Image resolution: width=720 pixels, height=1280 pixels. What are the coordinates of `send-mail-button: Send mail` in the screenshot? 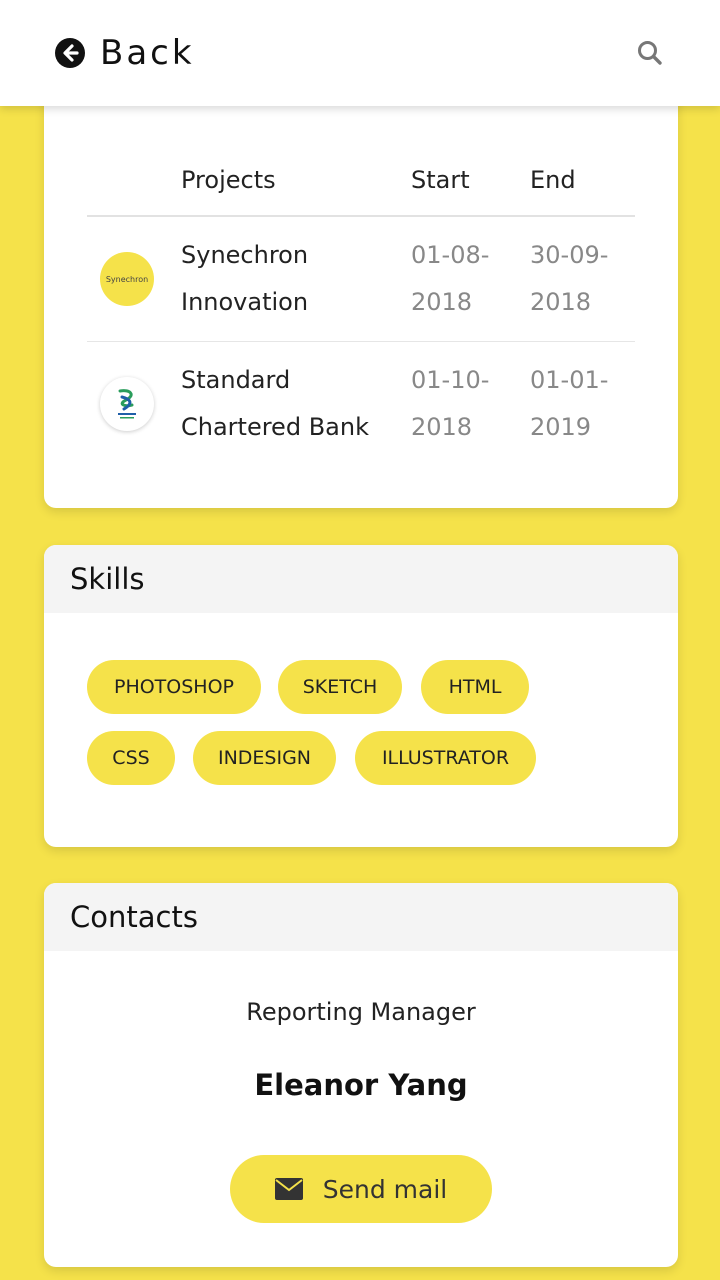 It's located at (361, 1189).